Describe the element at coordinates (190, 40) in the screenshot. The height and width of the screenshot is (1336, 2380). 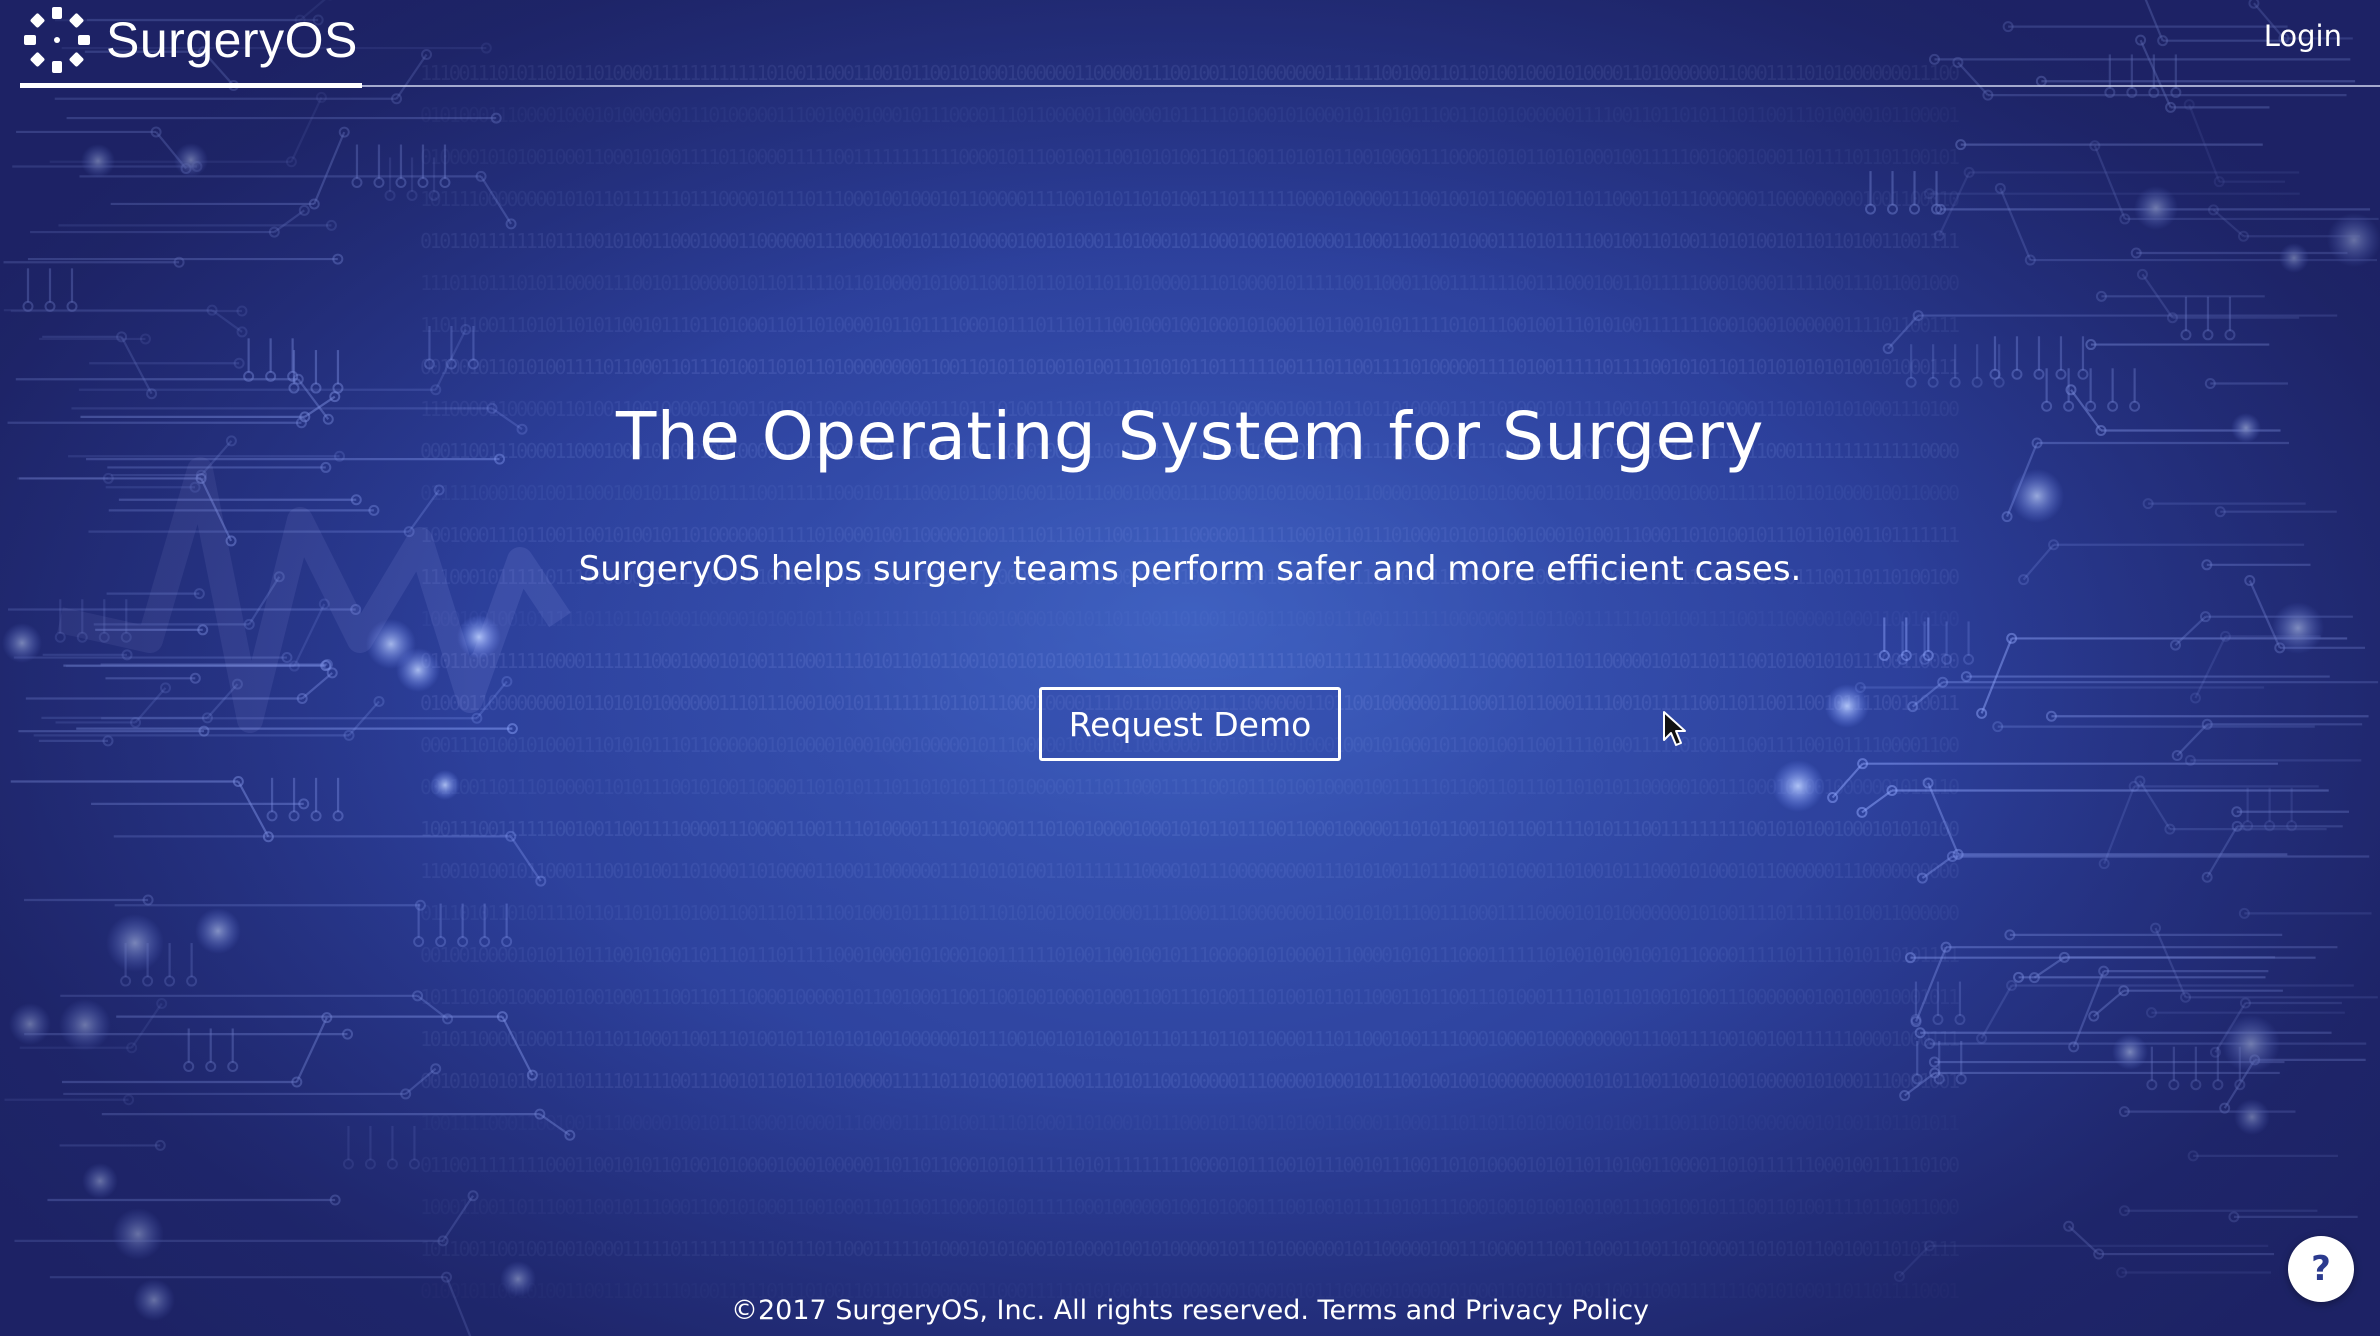
I see `brand-logo-link: SurgeryOS` at that location.